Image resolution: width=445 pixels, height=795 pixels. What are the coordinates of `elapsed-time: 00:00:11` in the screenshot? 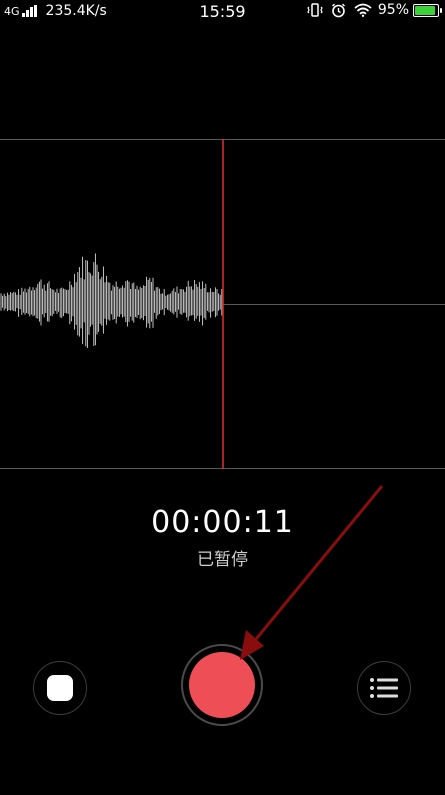 It's located at (222, 522).